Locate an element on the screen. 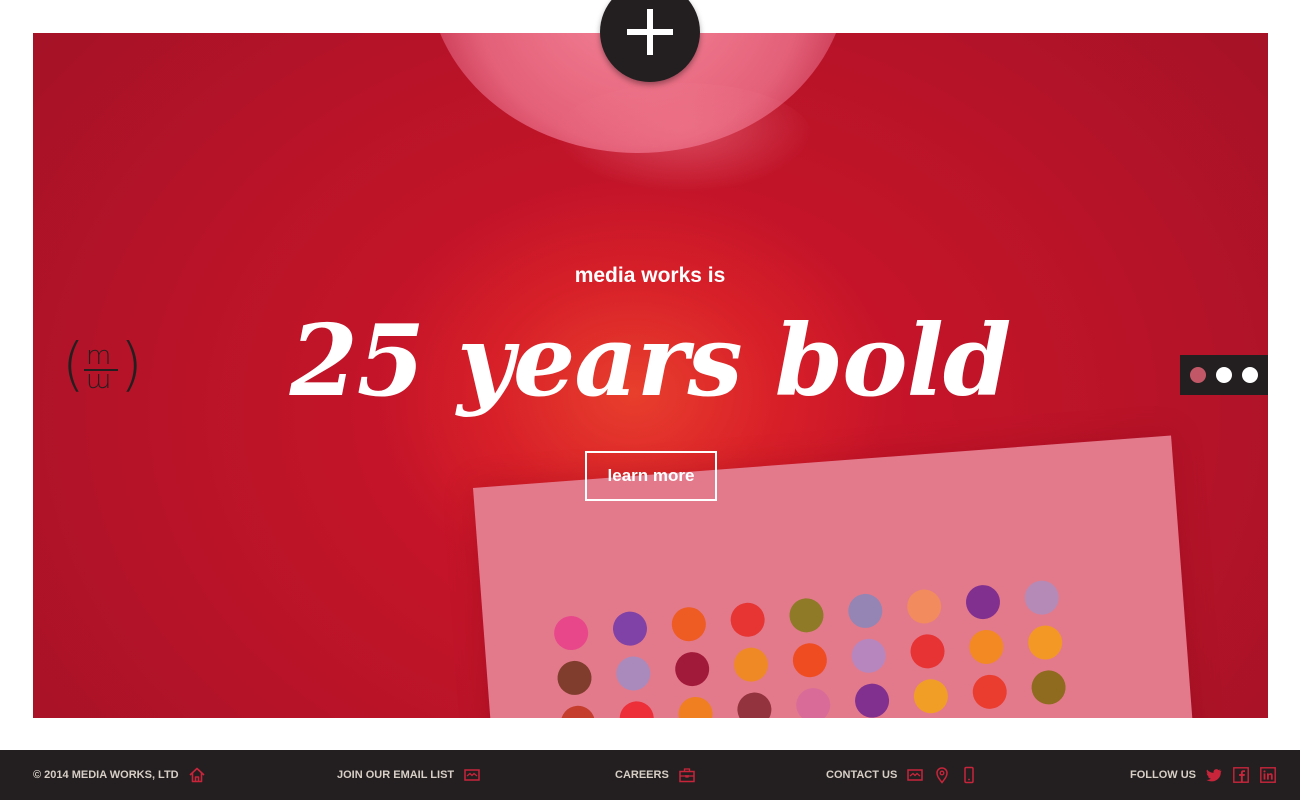 The width and height of the screenshot is (1300, 800). twitter-icon is located at coordinates (1214, 775).